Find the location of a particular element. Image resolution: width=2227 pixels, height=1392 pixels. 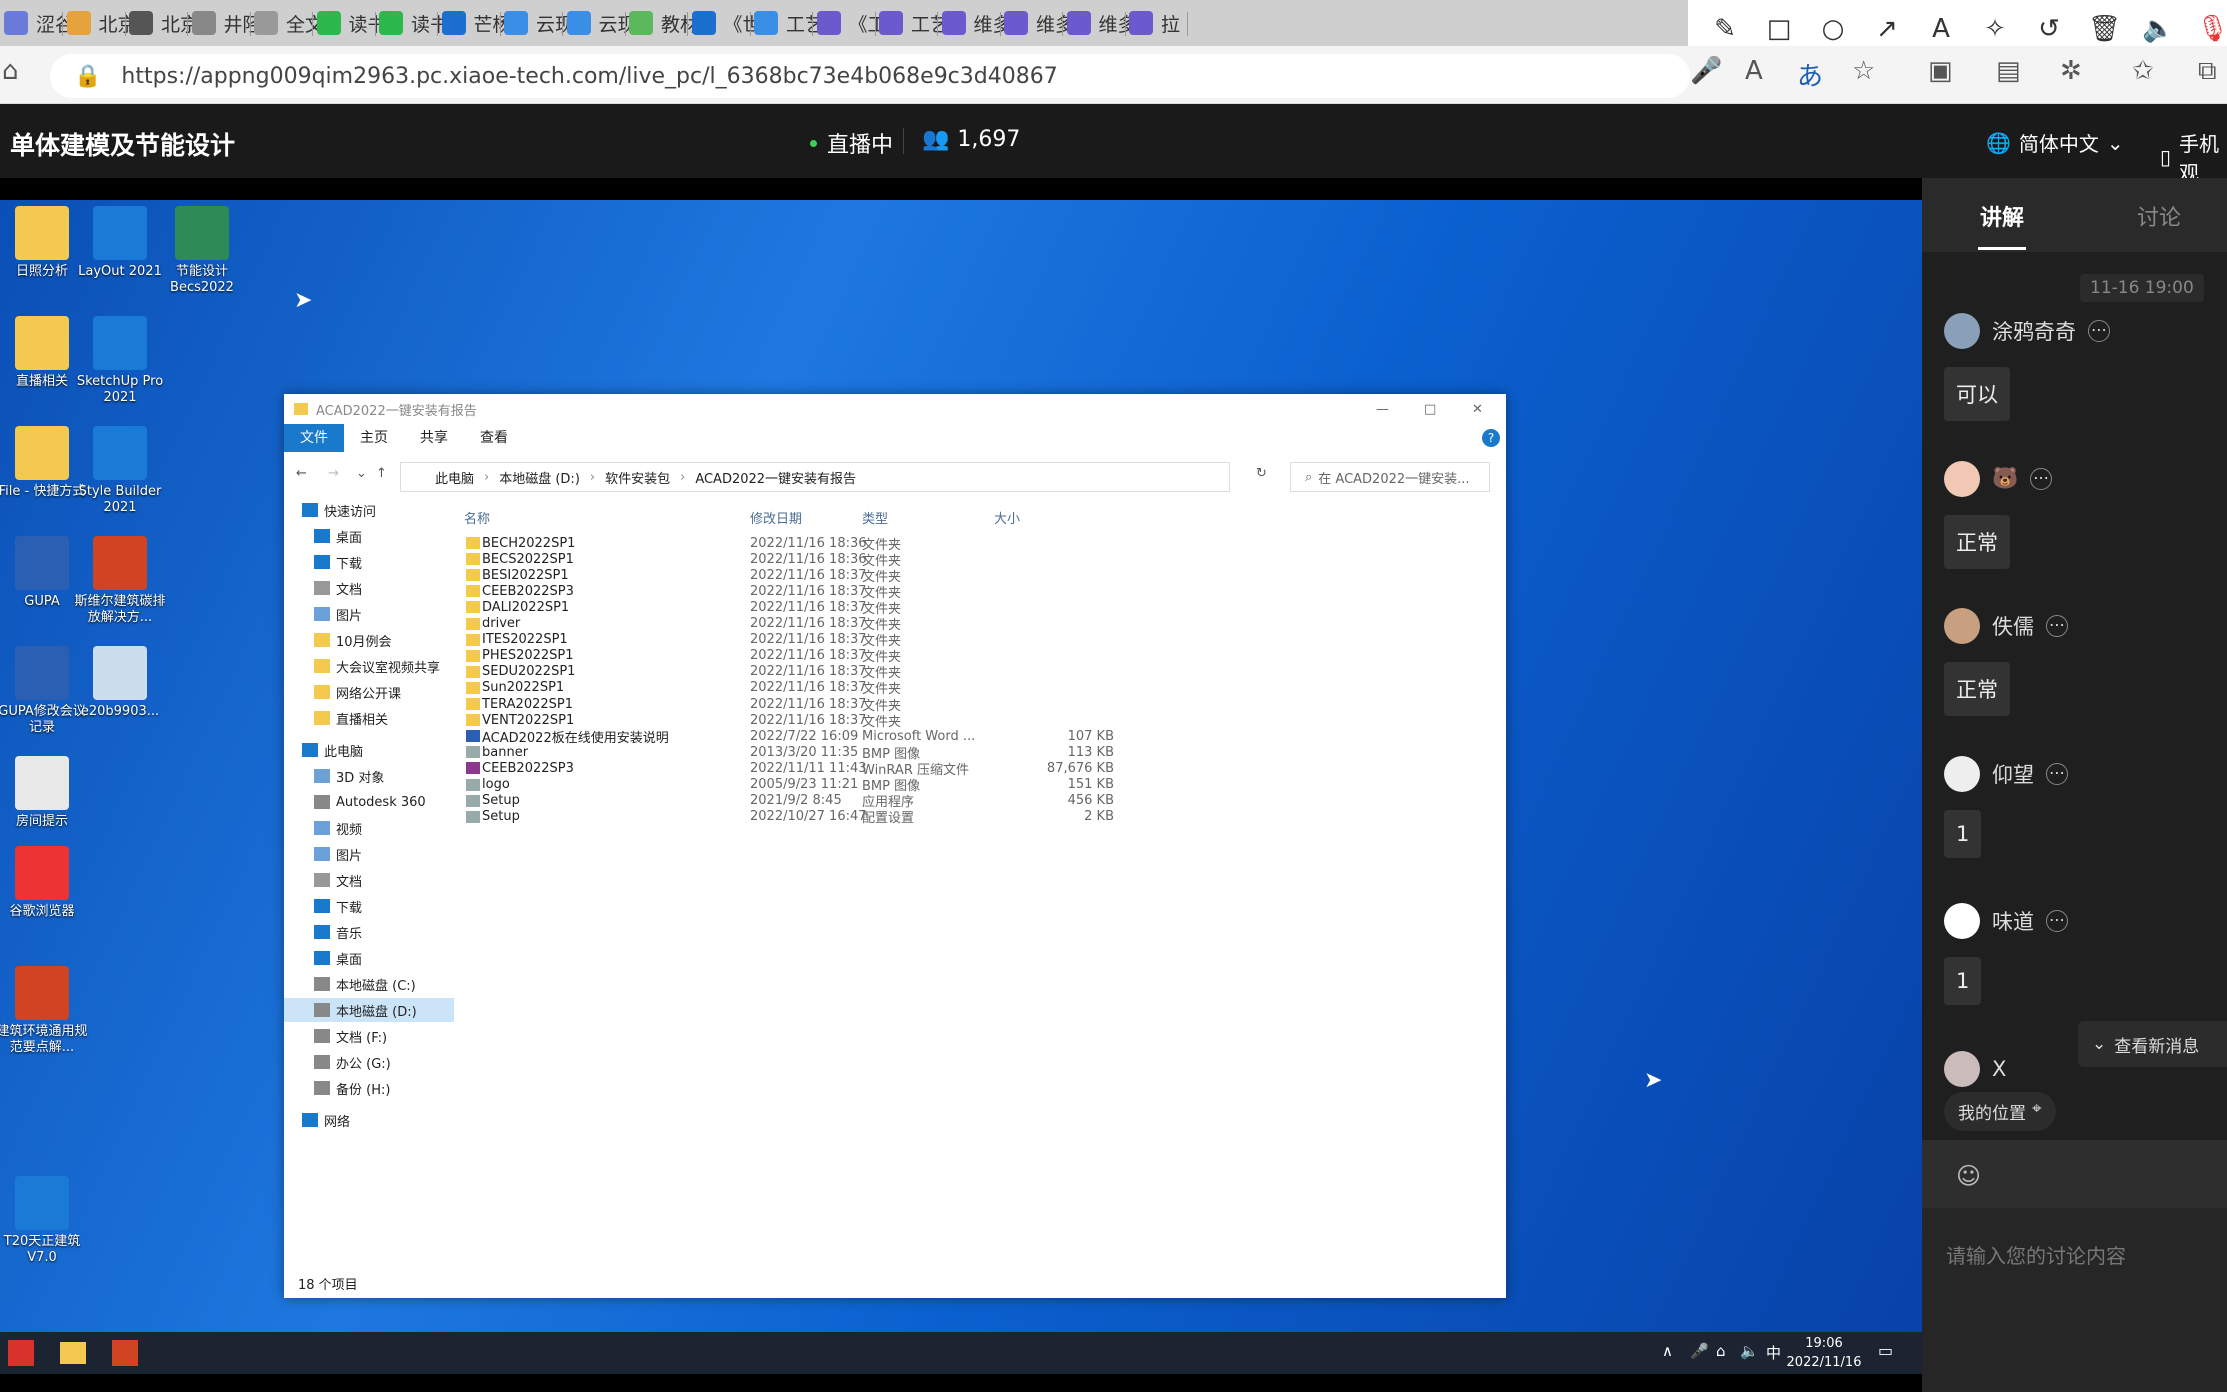

browser-tab: 《世 is located at coordinates (726, 23).